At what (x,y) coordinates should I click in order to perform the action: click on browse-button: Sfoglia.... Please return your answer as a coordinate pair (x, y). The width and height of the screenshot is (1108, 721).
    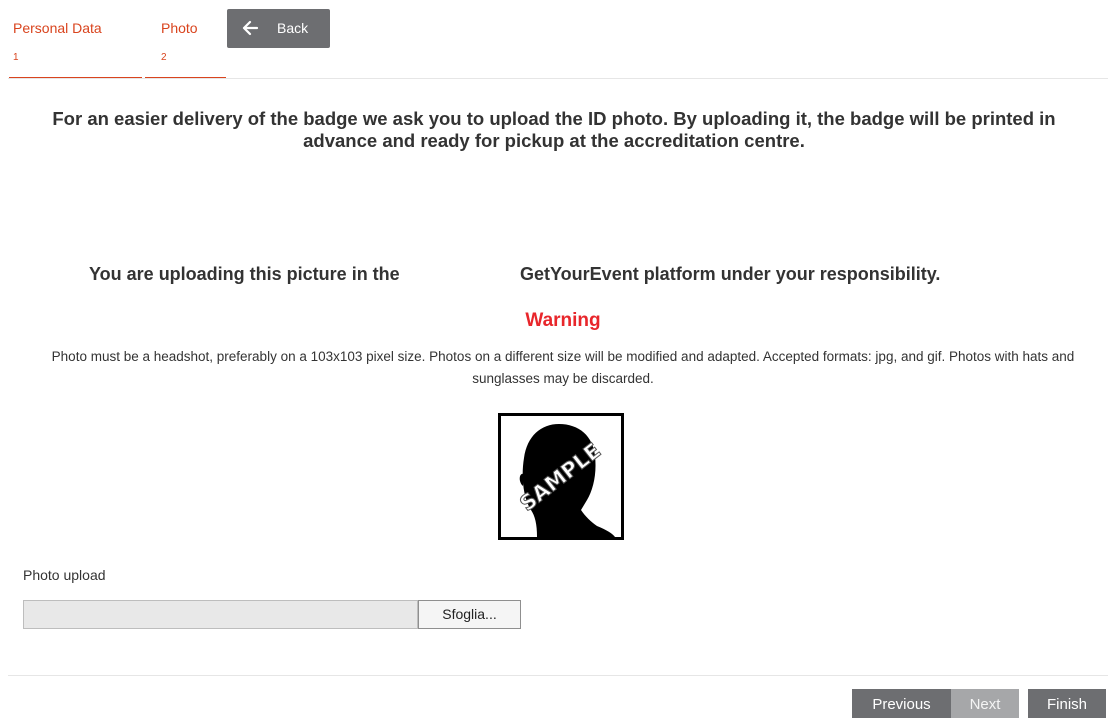
    Looking at the image, I should click on (469, 614).